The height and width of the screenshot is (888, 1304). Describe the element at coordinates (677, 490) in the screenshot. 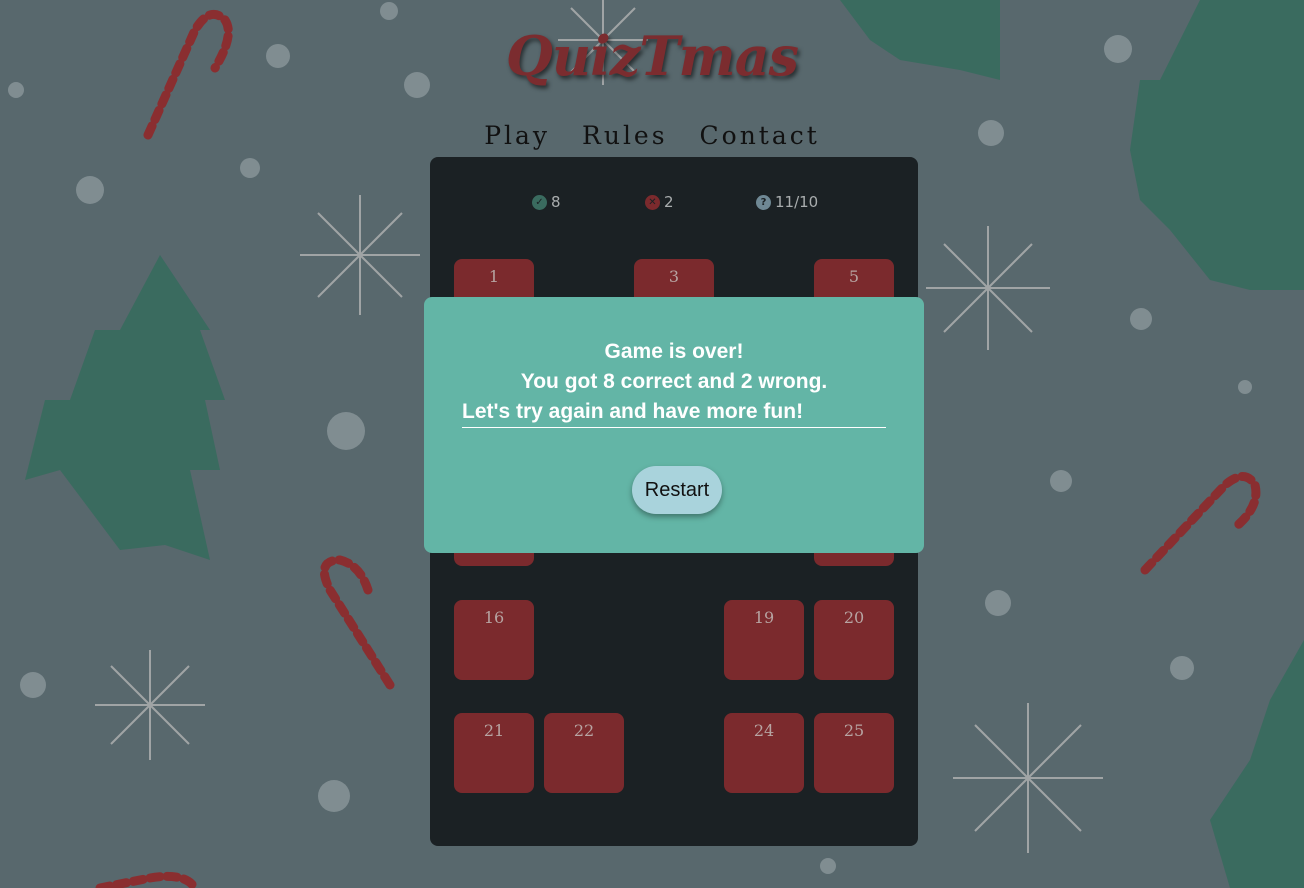

I see `restart-button: Restart` at that location.